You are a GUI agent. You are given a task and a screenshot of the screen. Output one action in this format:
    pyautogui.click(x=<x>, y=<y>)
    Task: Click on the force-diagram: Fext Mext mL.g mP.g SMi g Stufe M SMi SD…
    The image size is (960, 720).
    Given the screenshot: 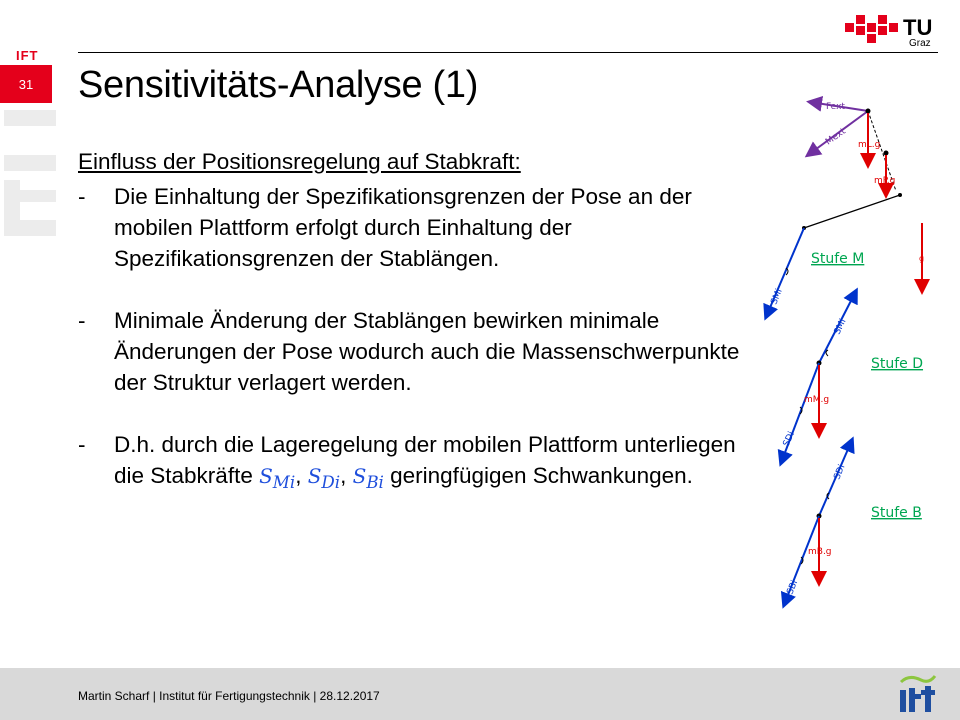 What is the action you would take?
    pyautogui.click(x=846, y=352)
    